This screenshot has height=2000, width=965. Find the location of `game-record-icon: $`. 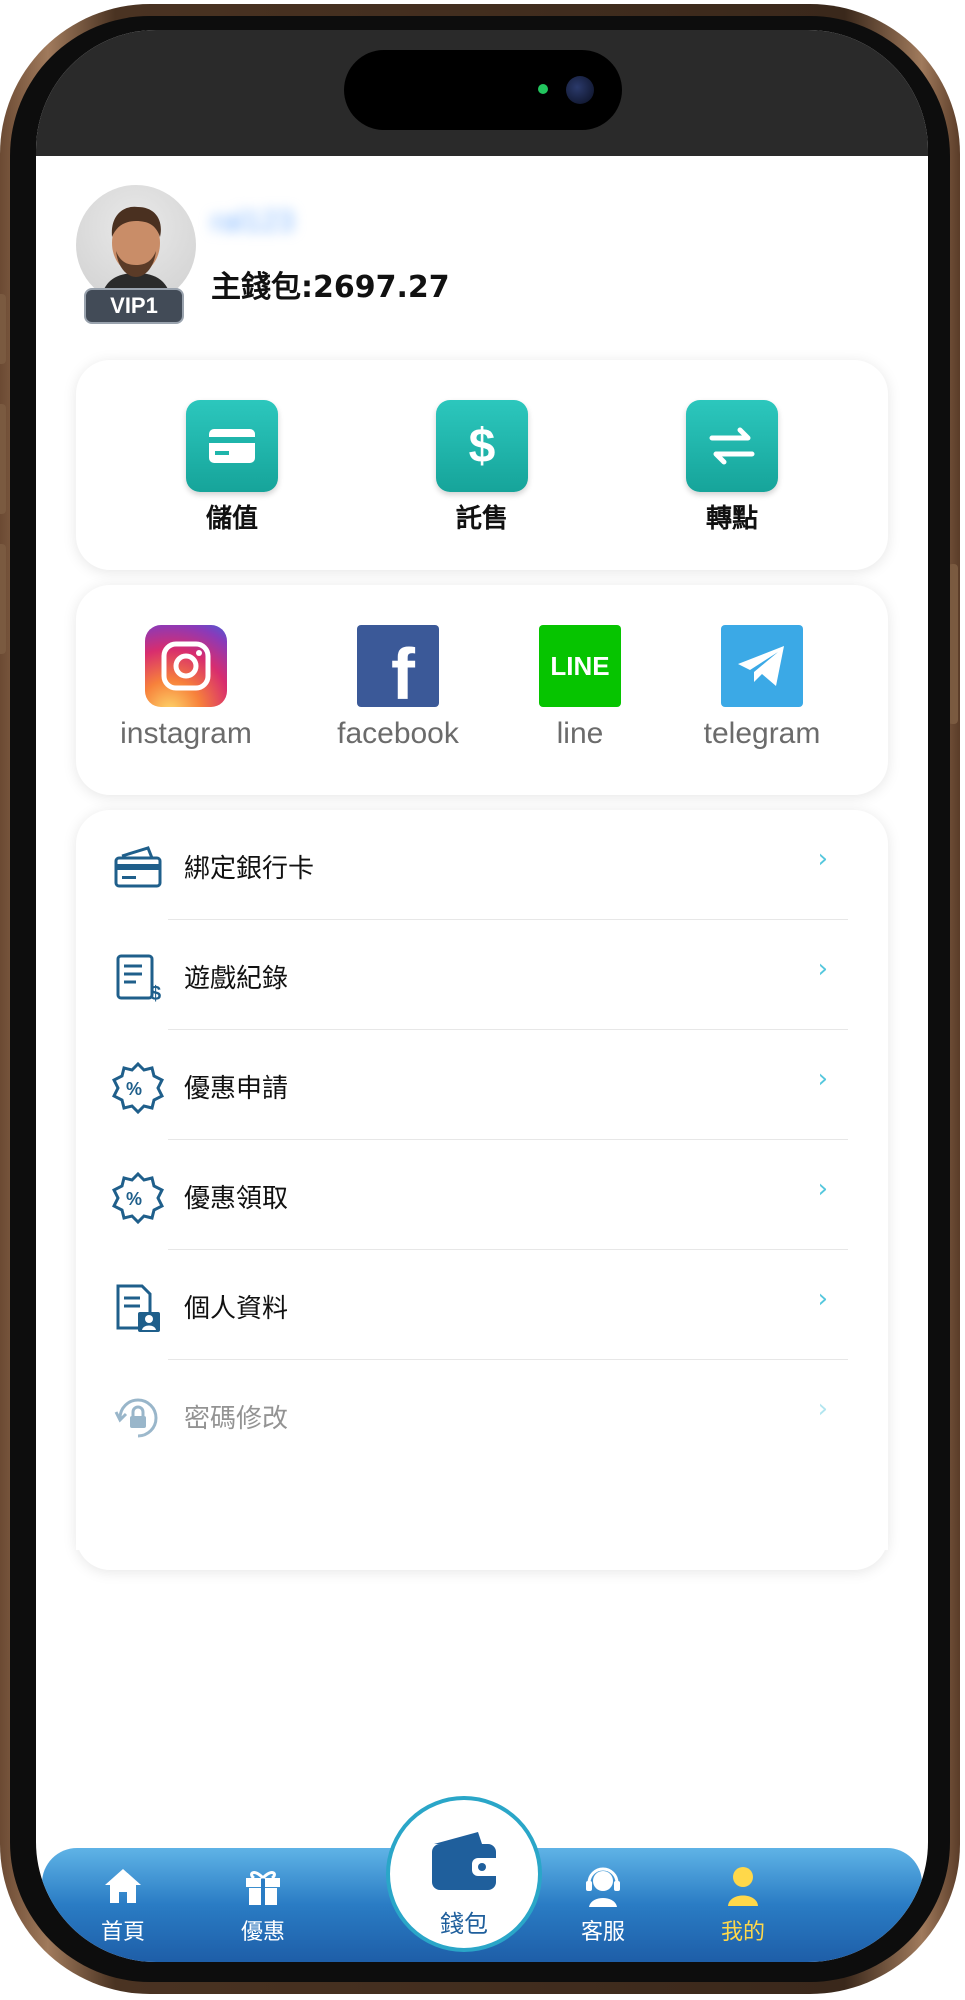

game-record-icon: $ is located at coordinates (138, 978).